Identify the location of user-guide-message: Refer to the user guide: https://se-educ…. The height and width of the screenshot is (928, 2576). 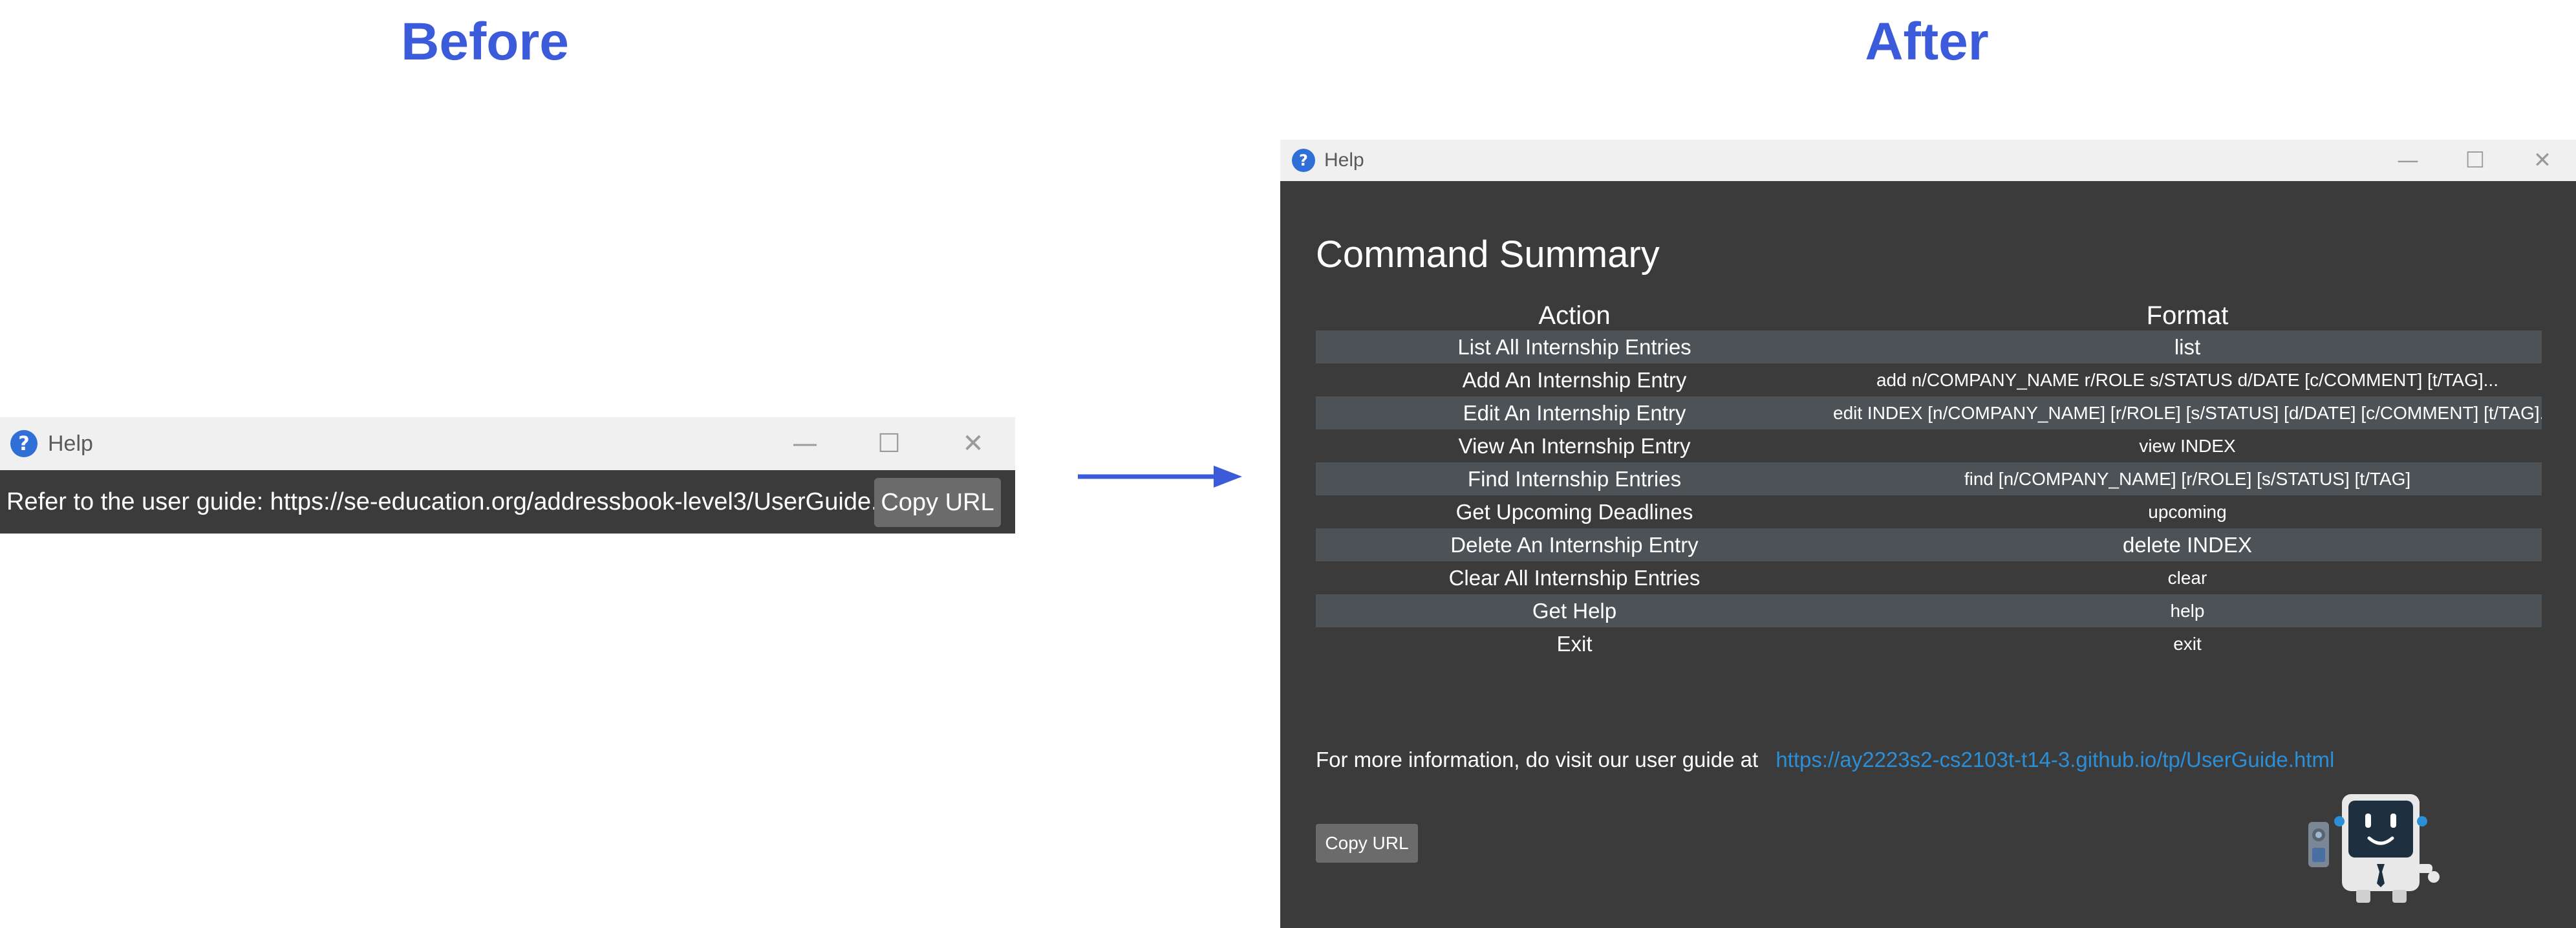
(465, 501).